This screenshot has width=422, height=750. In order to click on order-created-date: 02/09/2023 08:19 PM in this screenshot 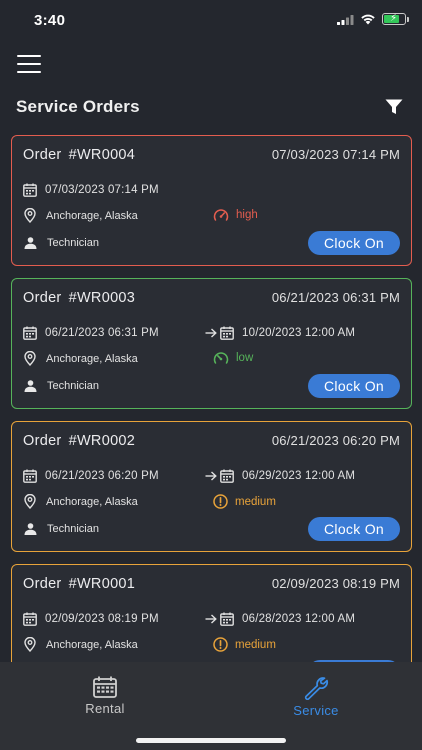, I will do `click(335, 583)`.